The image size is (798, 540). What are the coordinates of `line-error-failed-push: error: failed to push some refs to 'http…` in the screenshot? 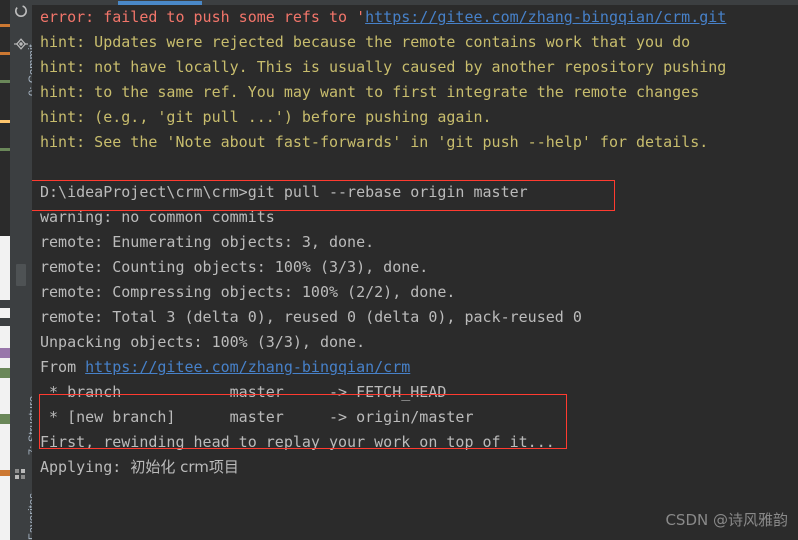 It's located at (415, 17).